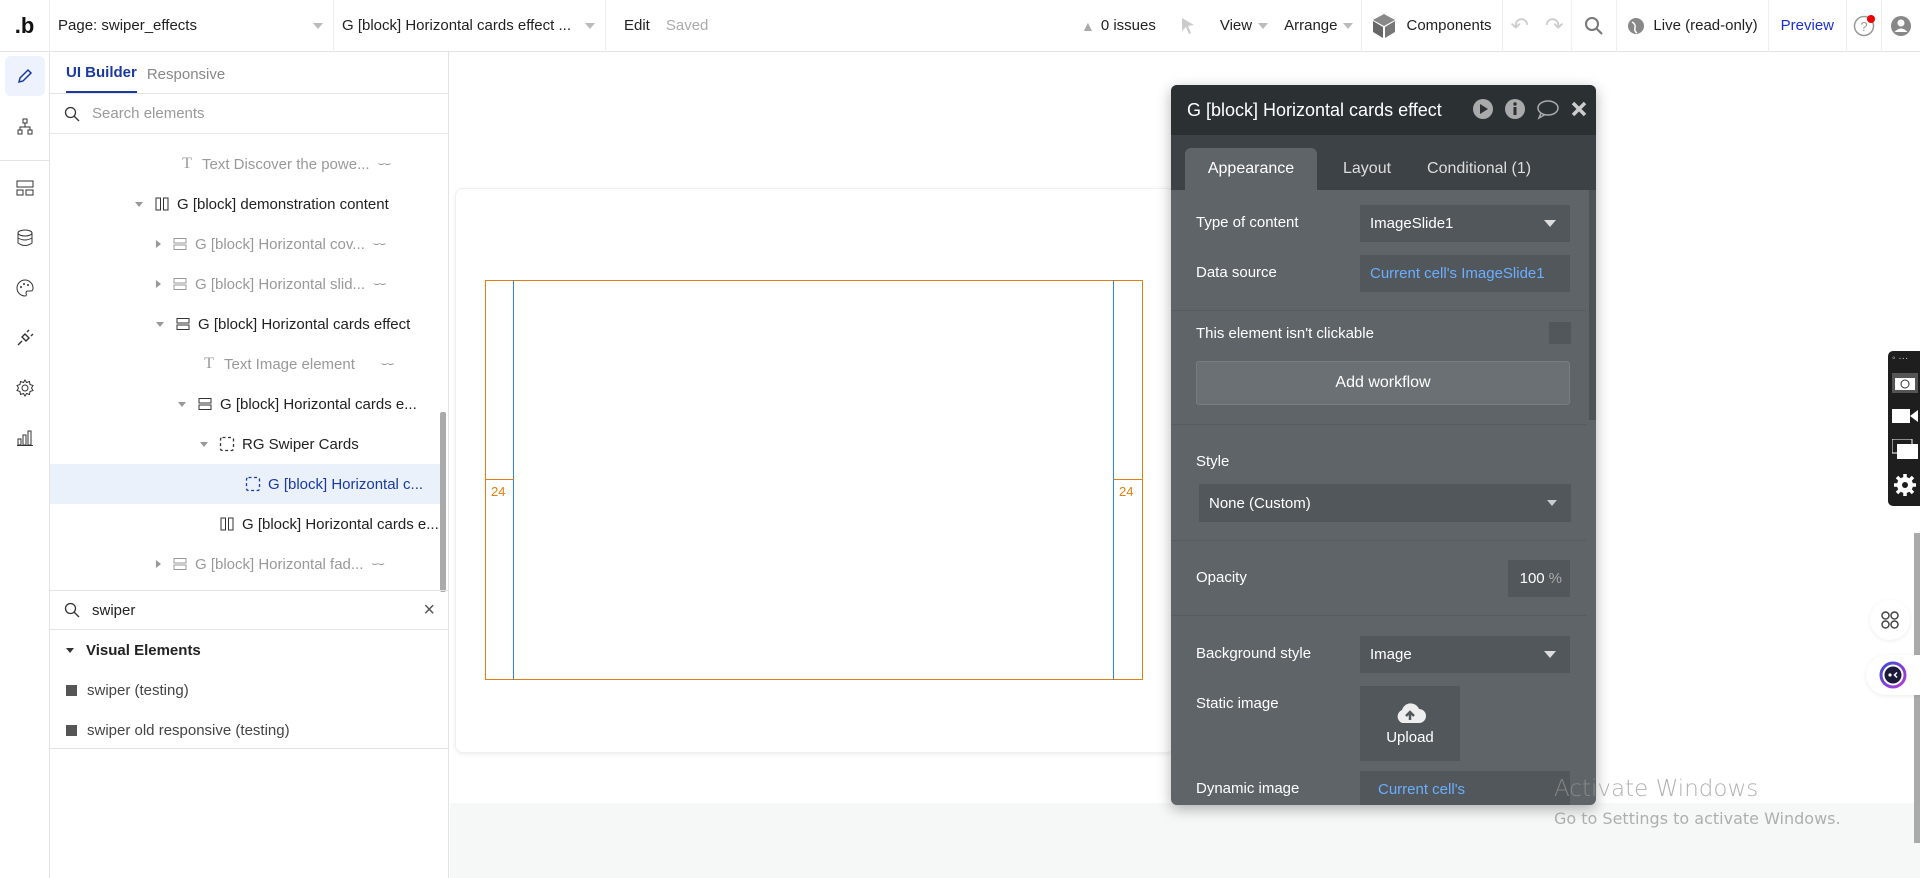  I want to click on rail-logs-tab, so click(25, 438).